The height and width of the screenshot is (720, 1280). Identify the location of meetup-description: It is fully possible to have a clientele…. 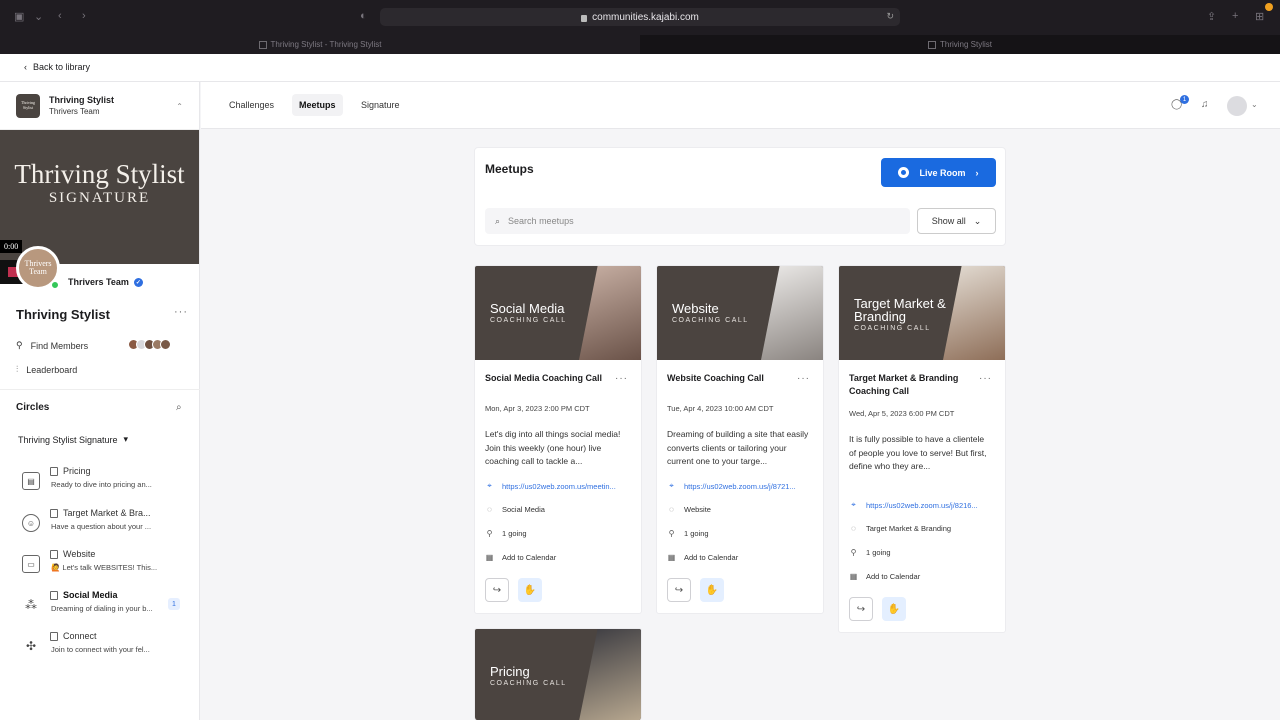
(918, 452).